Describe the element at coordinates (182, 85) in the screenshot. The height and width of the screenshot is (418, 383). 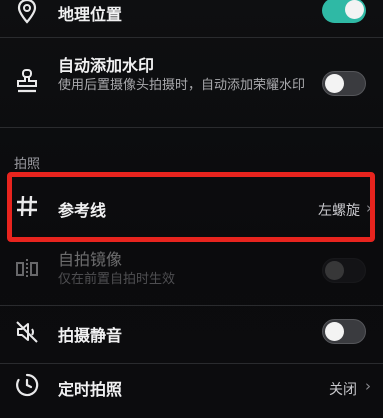
I see `watermark-subtitle: 使用后置摄像头拍摄时，自动添加荣耀水印` at that location.